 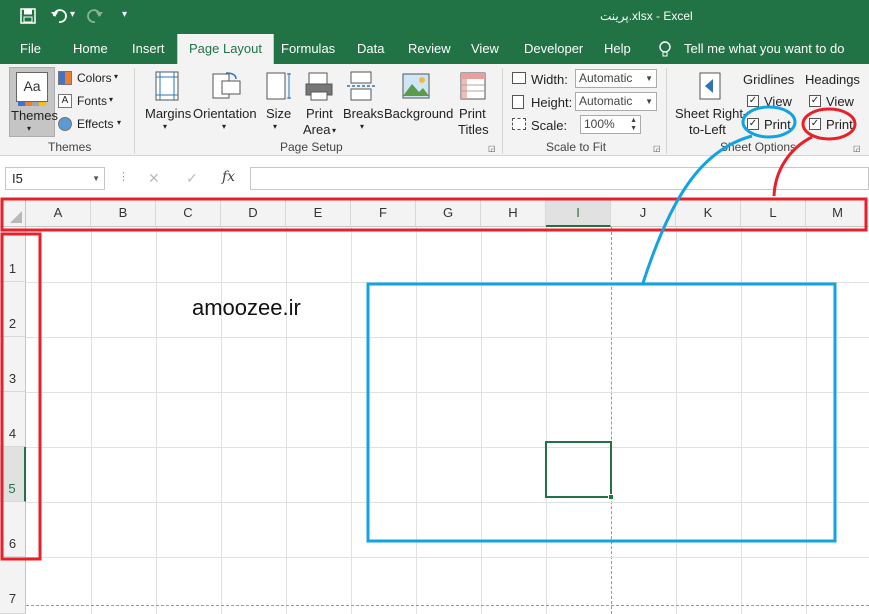 What do you see at coordinates (33, 102) in the screenshot?
I see `themes-button: Aa Themes ▾` at bounding box center [33, 102].